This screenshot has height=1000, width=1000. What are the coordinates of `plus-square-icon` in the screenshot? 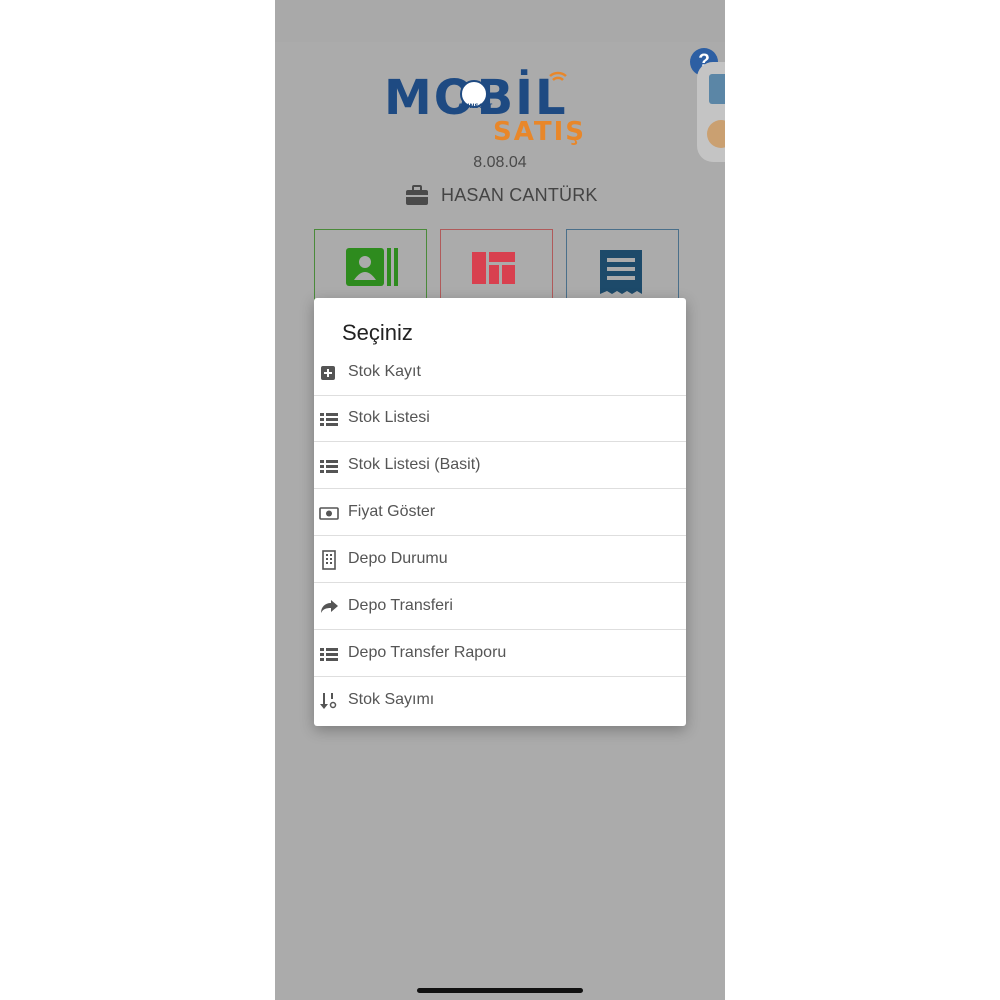 It's located at (328, 373).